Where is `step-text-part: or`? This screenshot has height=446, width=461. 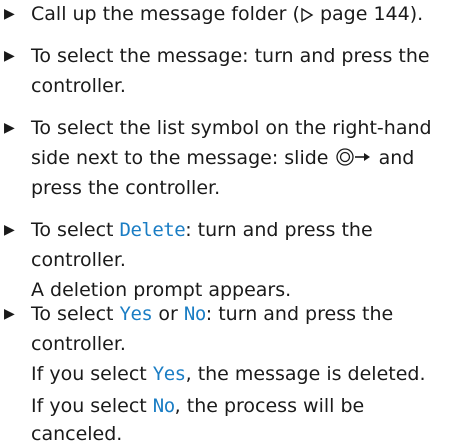 step-text-part: or is located at coordinates (168, 314).